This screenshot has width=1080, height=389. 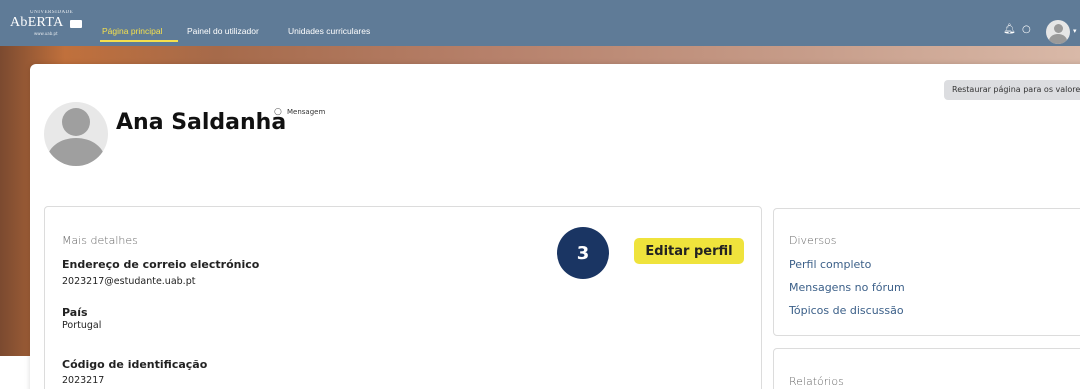 I want to click on reports-section-title: Relatórios, so click(x=816, y=381).